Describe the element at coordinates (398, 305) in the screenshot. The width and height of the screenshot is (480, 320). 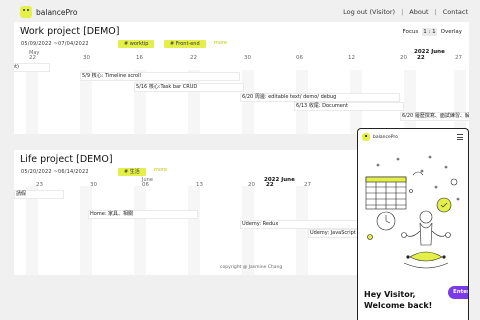
I see `greeting-line-2: Welcome back!` at that location.